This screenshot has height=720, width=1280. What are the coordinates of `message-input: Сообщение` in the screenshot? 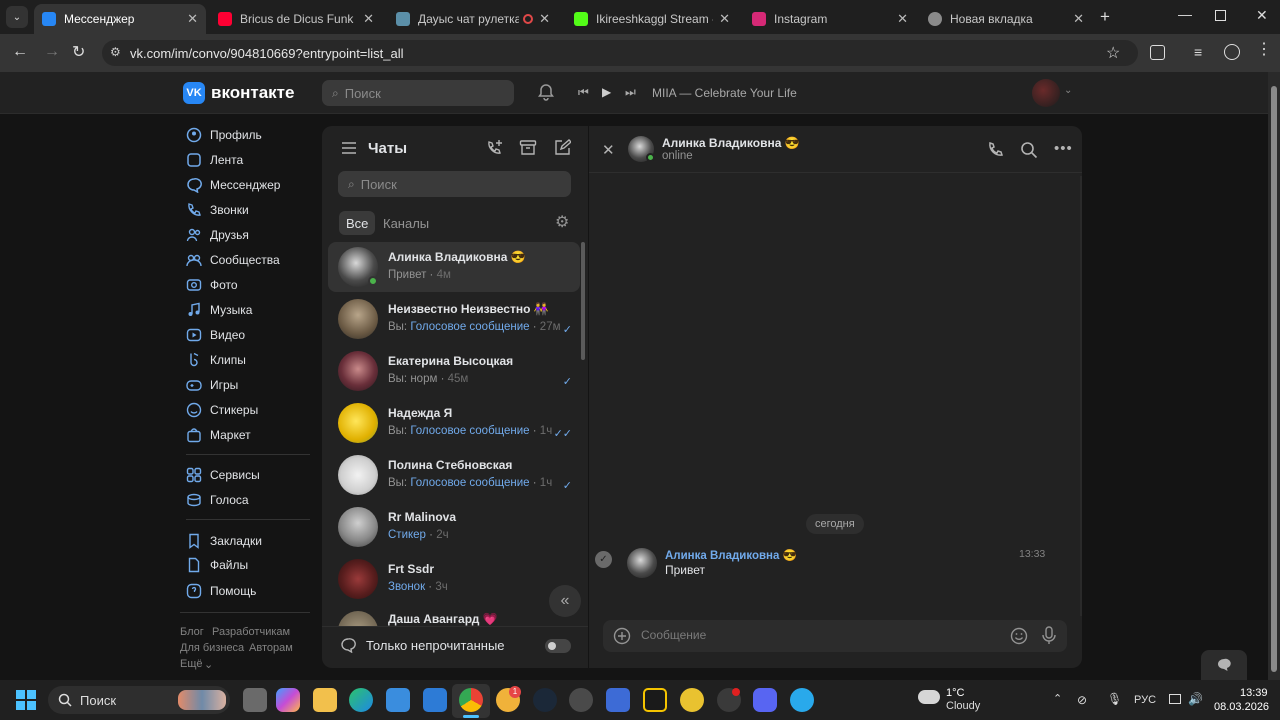 It's located at (816, 635).